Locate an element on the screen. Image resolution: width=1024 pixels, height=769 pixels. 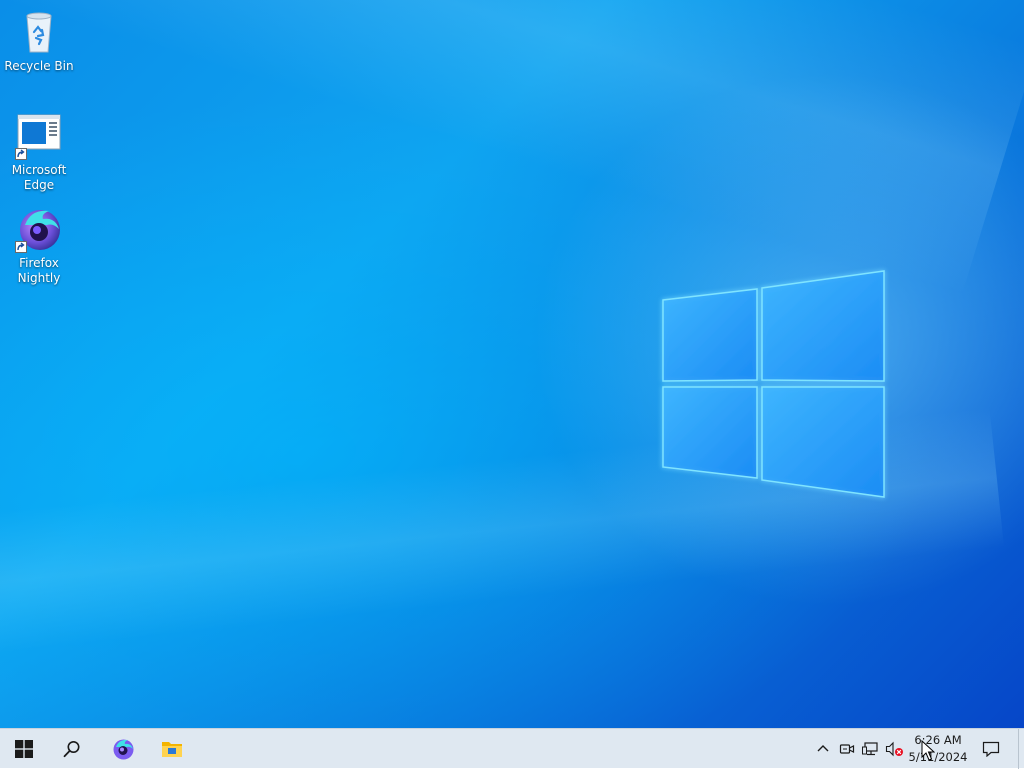
tray-network is located at coordinates (871, 749).